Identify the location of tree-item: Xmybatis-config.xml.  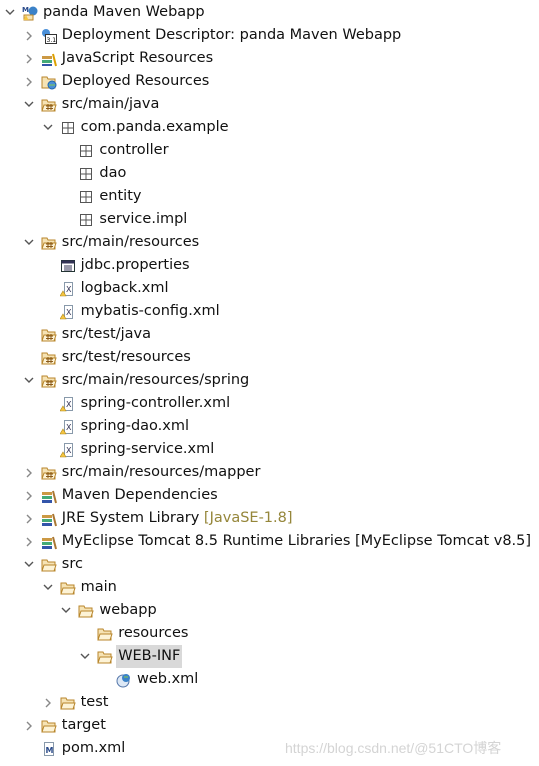
(269, 311).